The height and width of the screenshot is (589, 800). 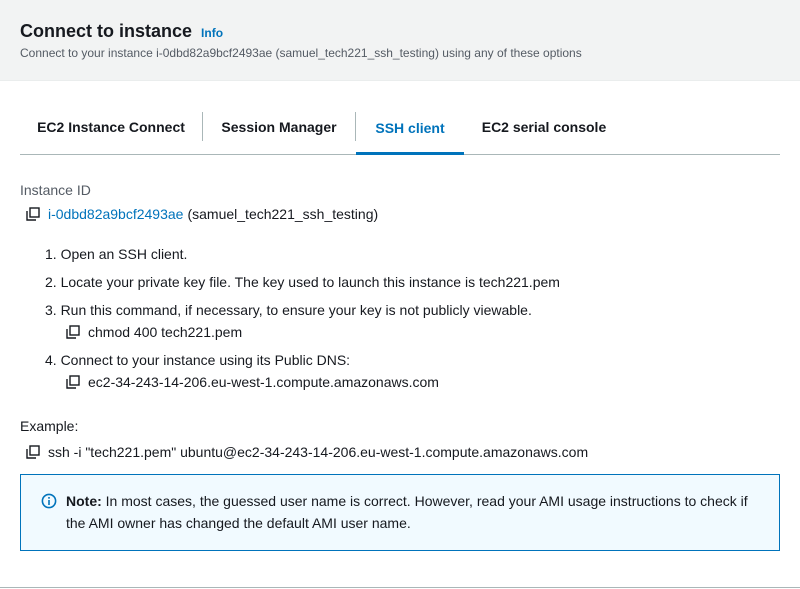 I want to click on tab-ssh-client: SSH client, so click(x=410, y=127).